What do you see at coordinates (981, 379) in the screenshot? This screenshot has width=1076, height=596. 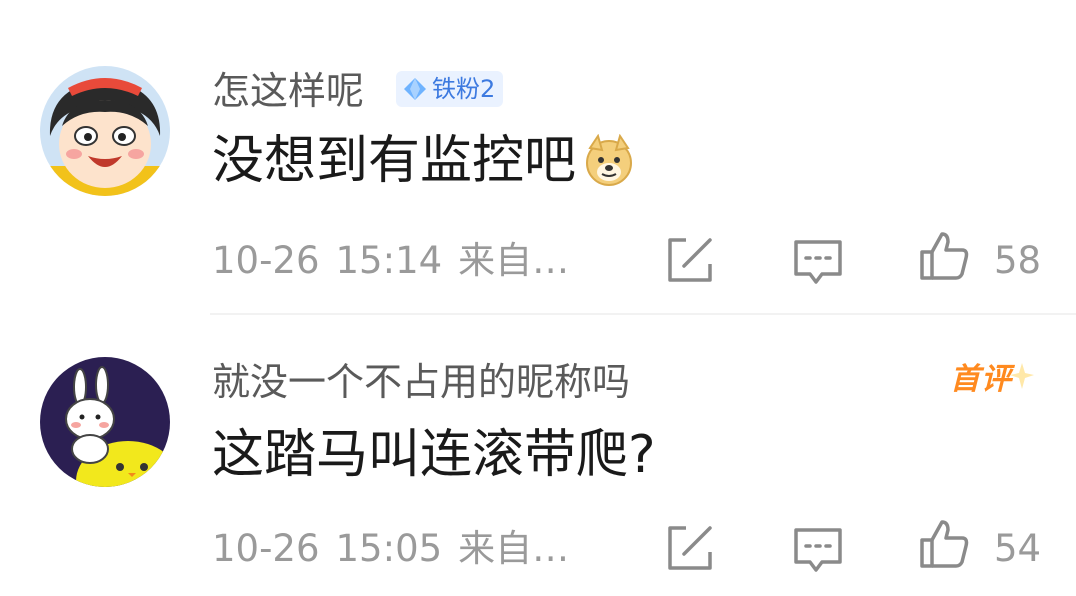 I see `first-comment-label: 首评` at bounding box center [981, 379].